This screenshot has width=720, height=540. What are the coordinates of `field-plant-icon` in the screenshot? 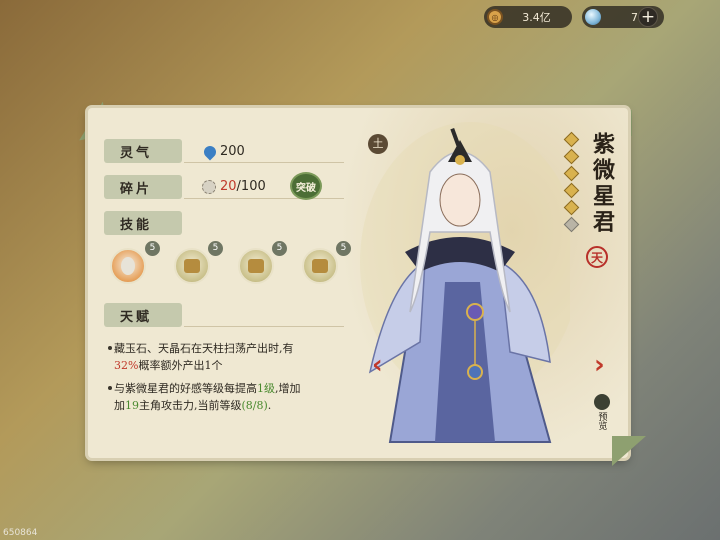 It's located at (256, 266).